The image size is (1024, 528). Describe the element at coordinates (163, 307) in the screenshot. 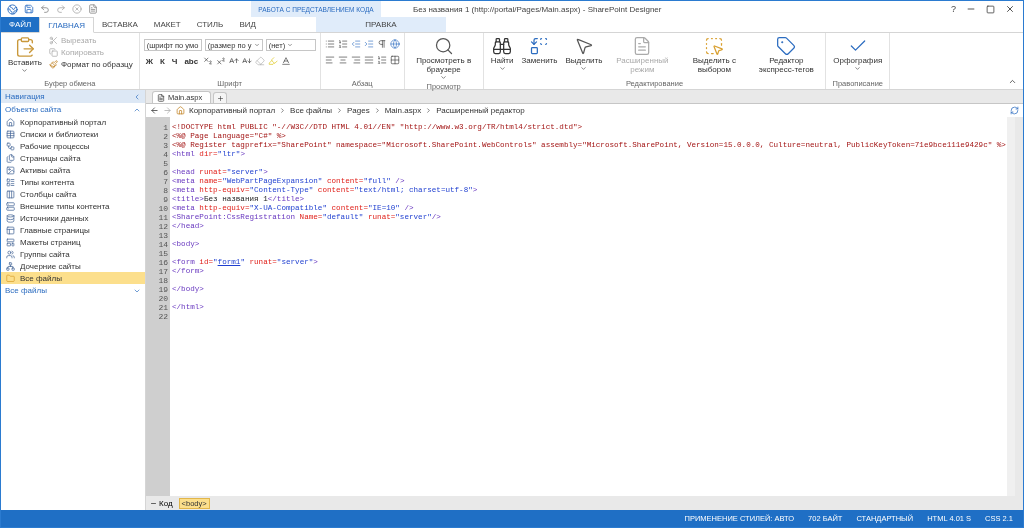

I see `line-number: 21` at that location.